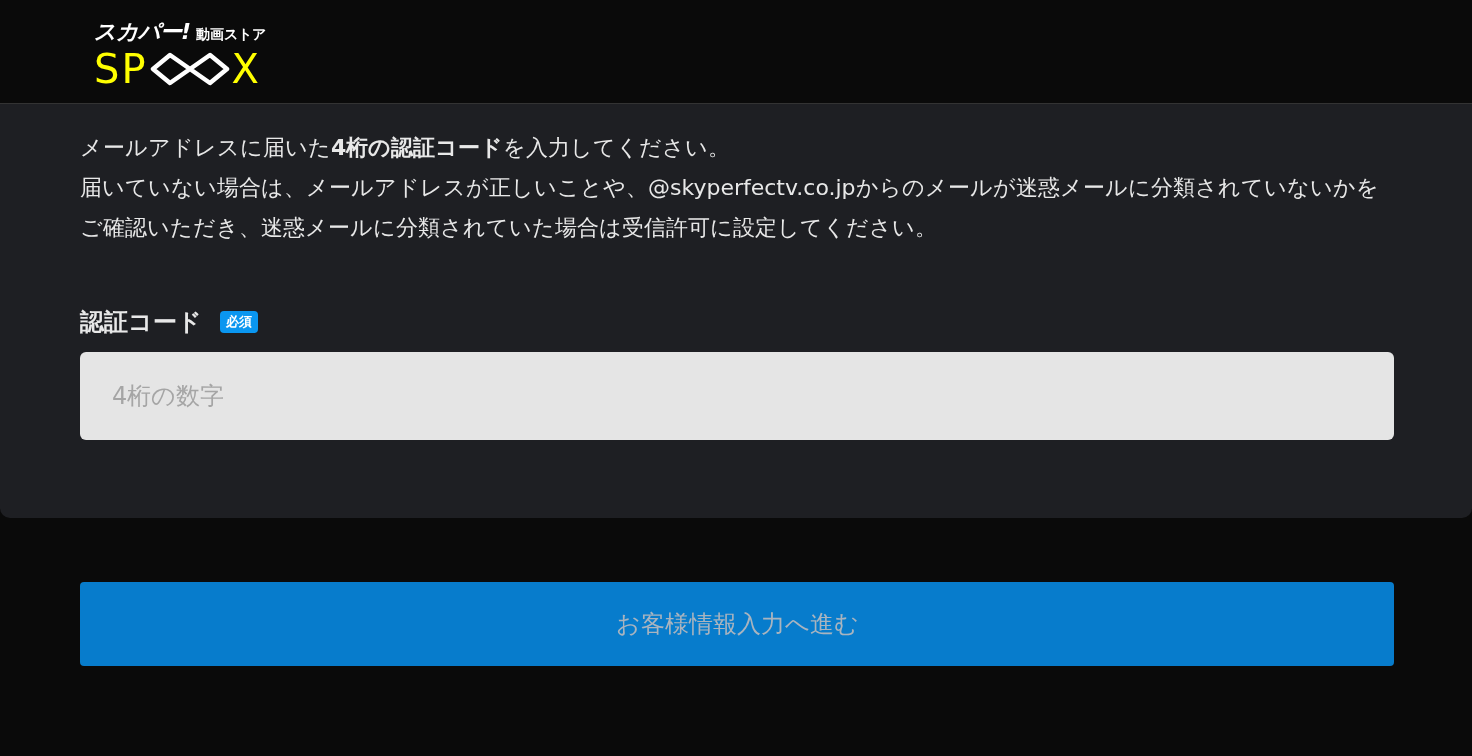  What do you see at coordinates (141, 322) in the screenshot?
I see `field-label: 認証コード` at bounding box center [141, 322].